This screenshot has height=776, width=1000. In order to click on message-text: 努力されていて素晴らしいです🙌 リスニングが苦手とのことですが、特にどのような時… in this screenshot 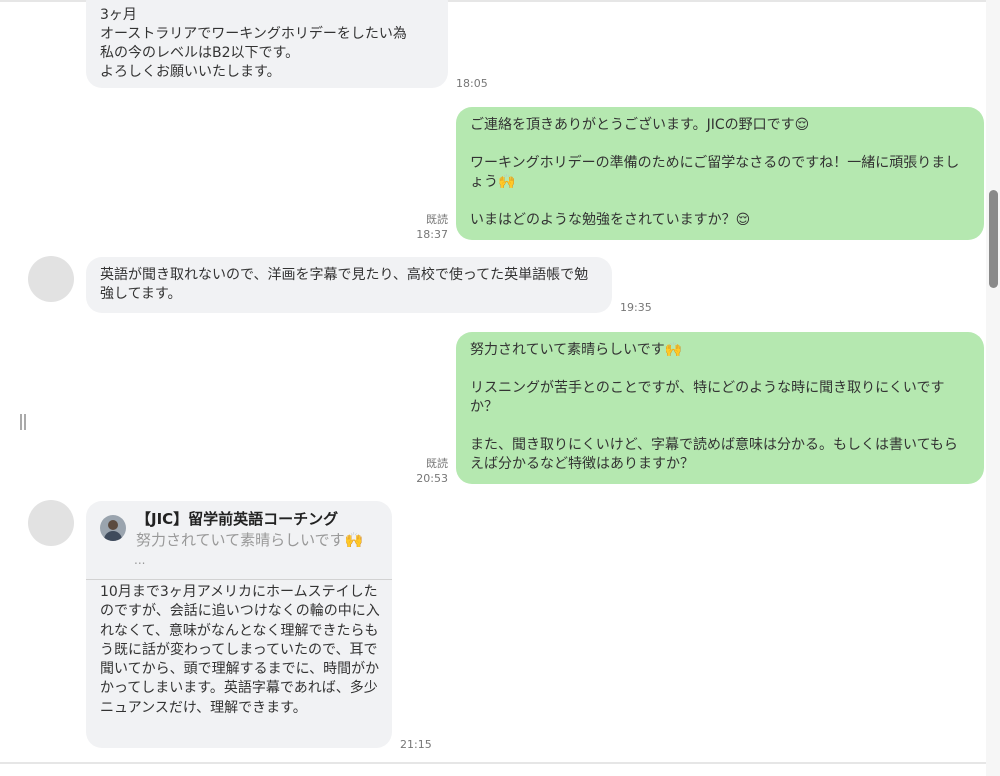, I will do `click(714, 407)`.